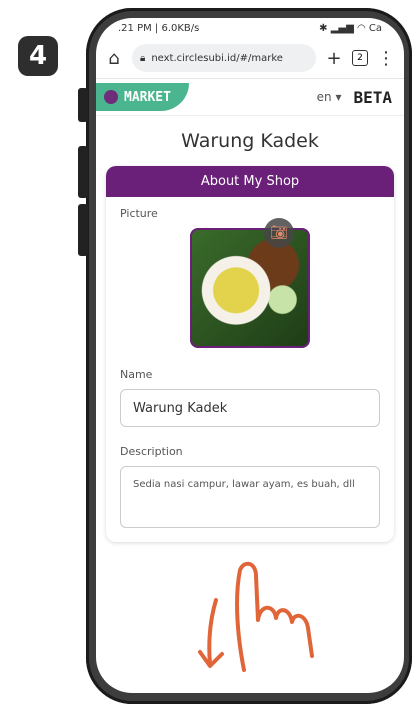  I want to click on url-text: next.circlesubi.id/#/marke, so click(217, 58).